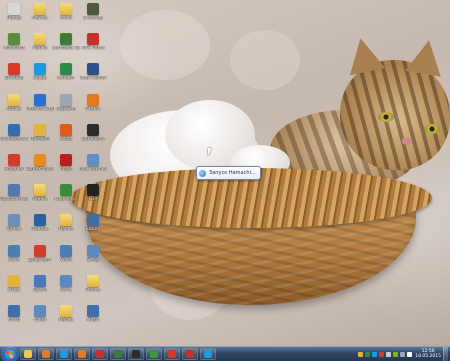 This screenshot has width=450, height=361. I want to click on skype-icon, so click(64, 354).